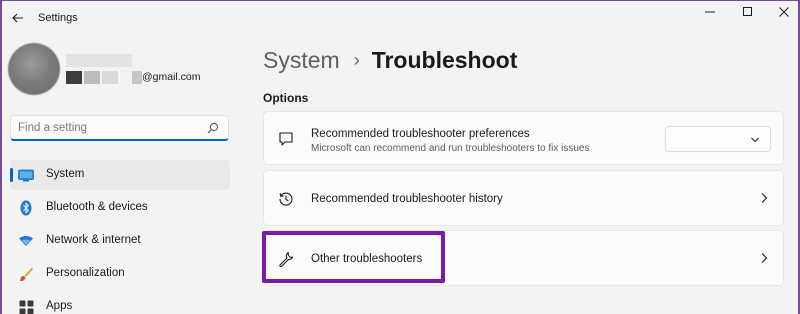  I want to click on sidebar-item-label: System, so click(65, 174).